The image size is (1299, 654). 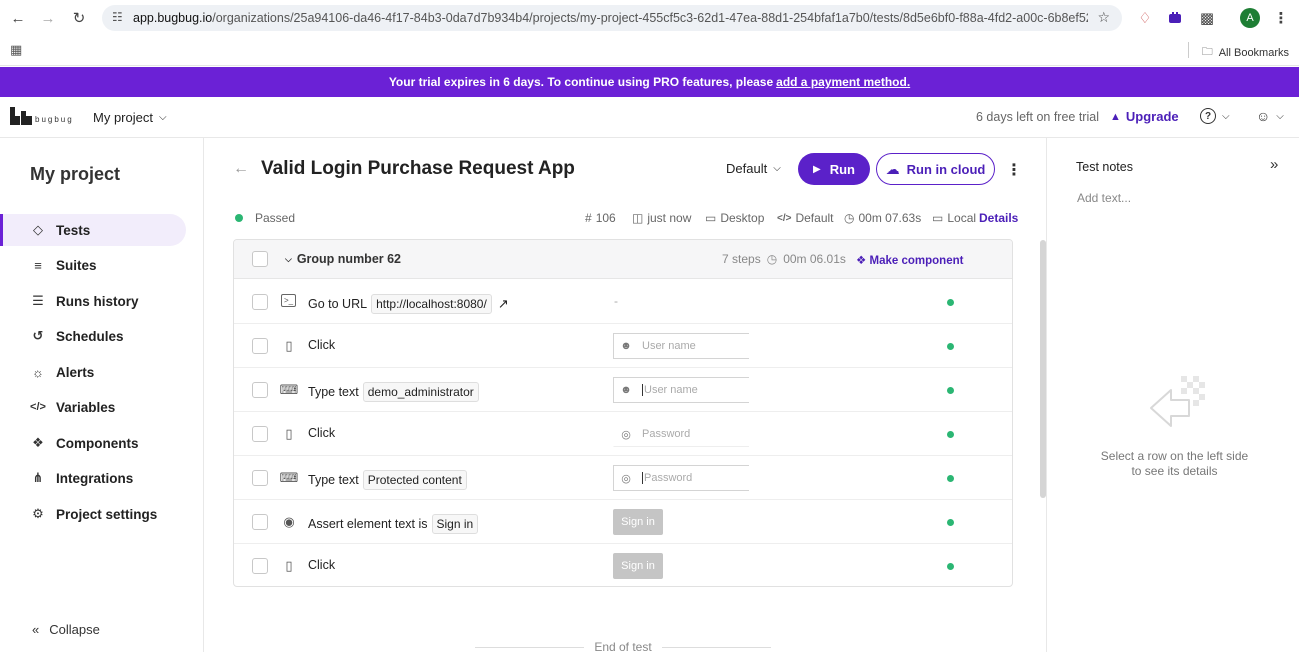 I want to click on upgrade-button: ▲ Upgrade, so click(x=1144, y=116).